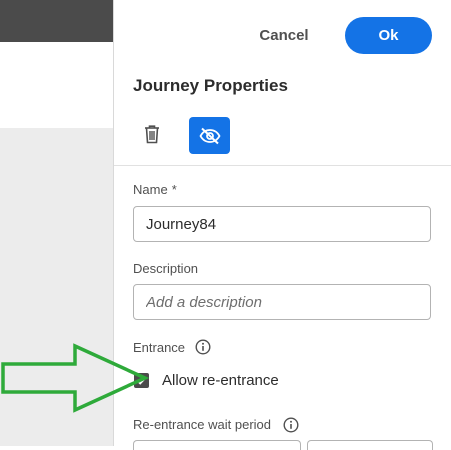 Image resolution: width=451 pixels, height=450 pixels. I want to click on name-label: Name *, so click(155, 189).